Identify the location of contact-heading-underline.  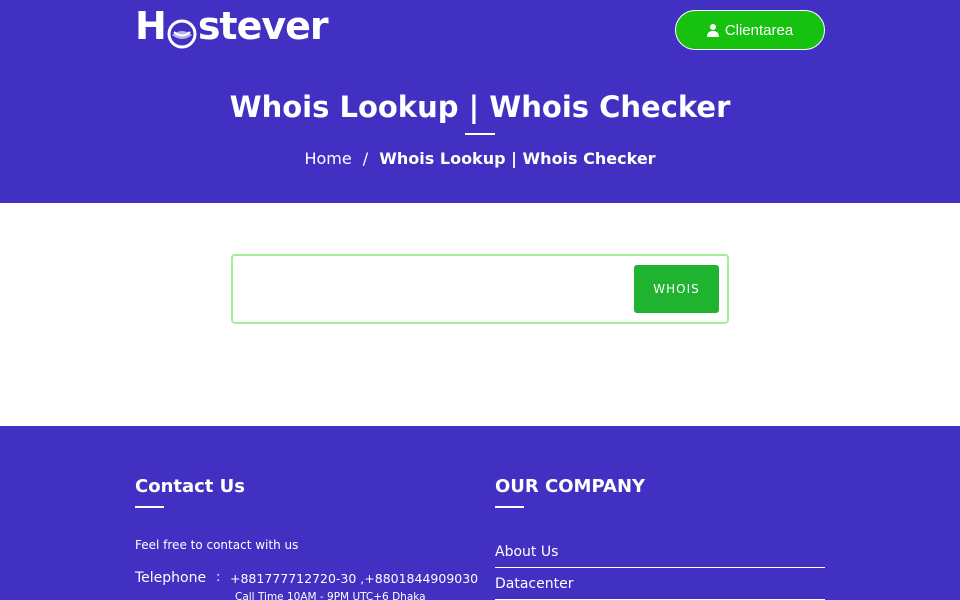
(149, 507).